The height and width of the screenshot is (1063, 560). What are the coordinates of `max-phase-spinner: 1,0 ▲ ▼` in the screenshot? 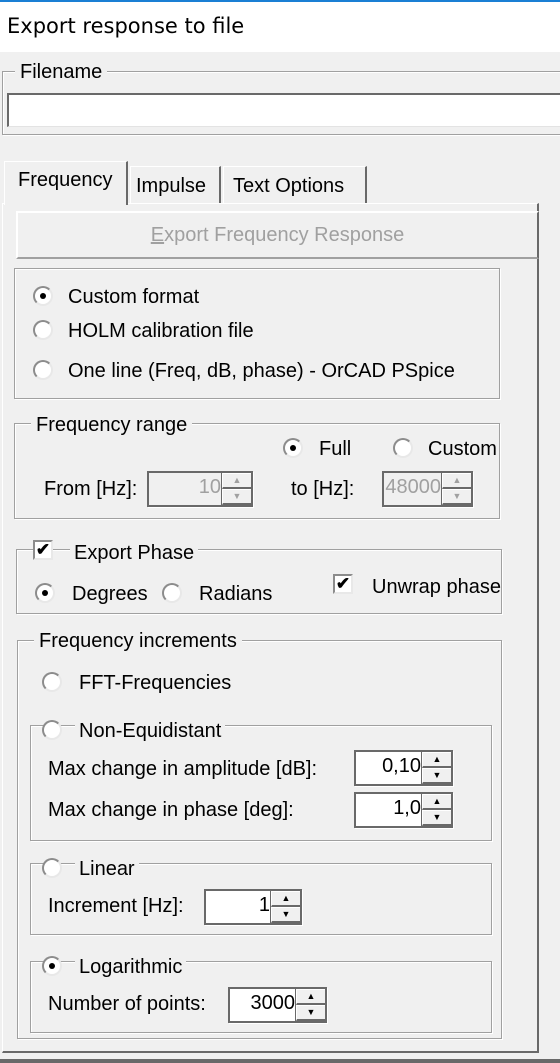 It's located at (403, 810).